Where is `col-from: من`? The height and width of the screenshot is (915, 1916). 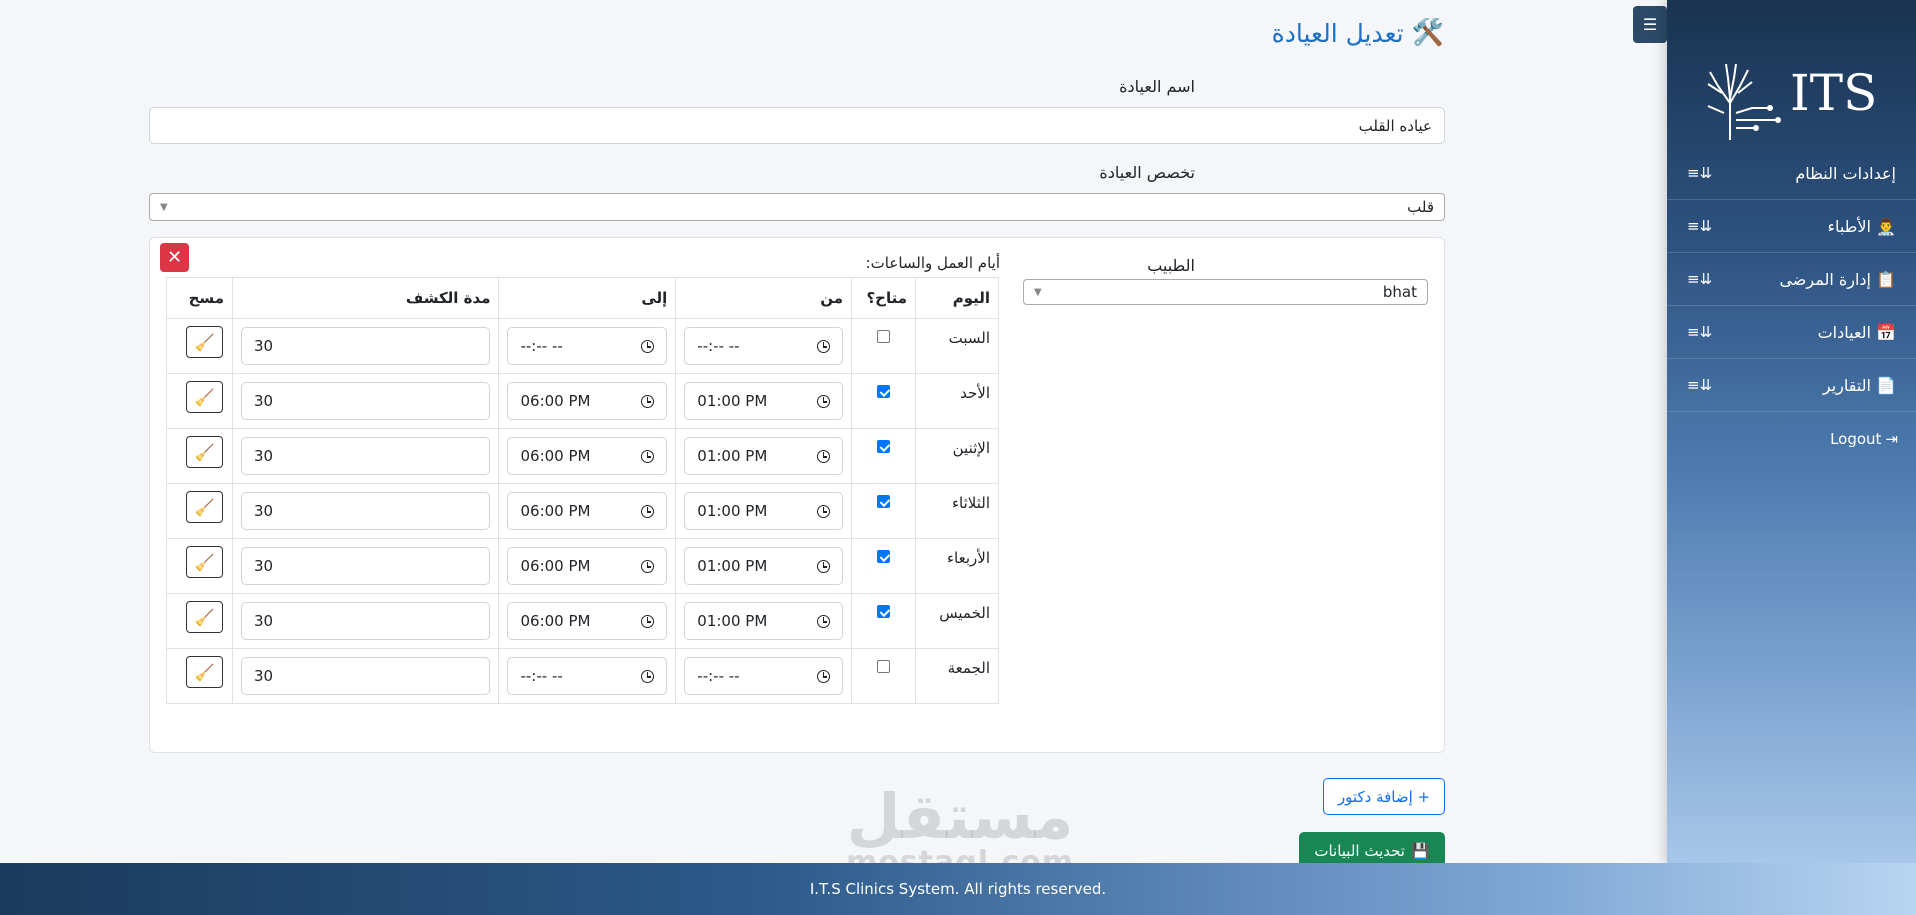
col-from: من is located at coordinates (764, 298).